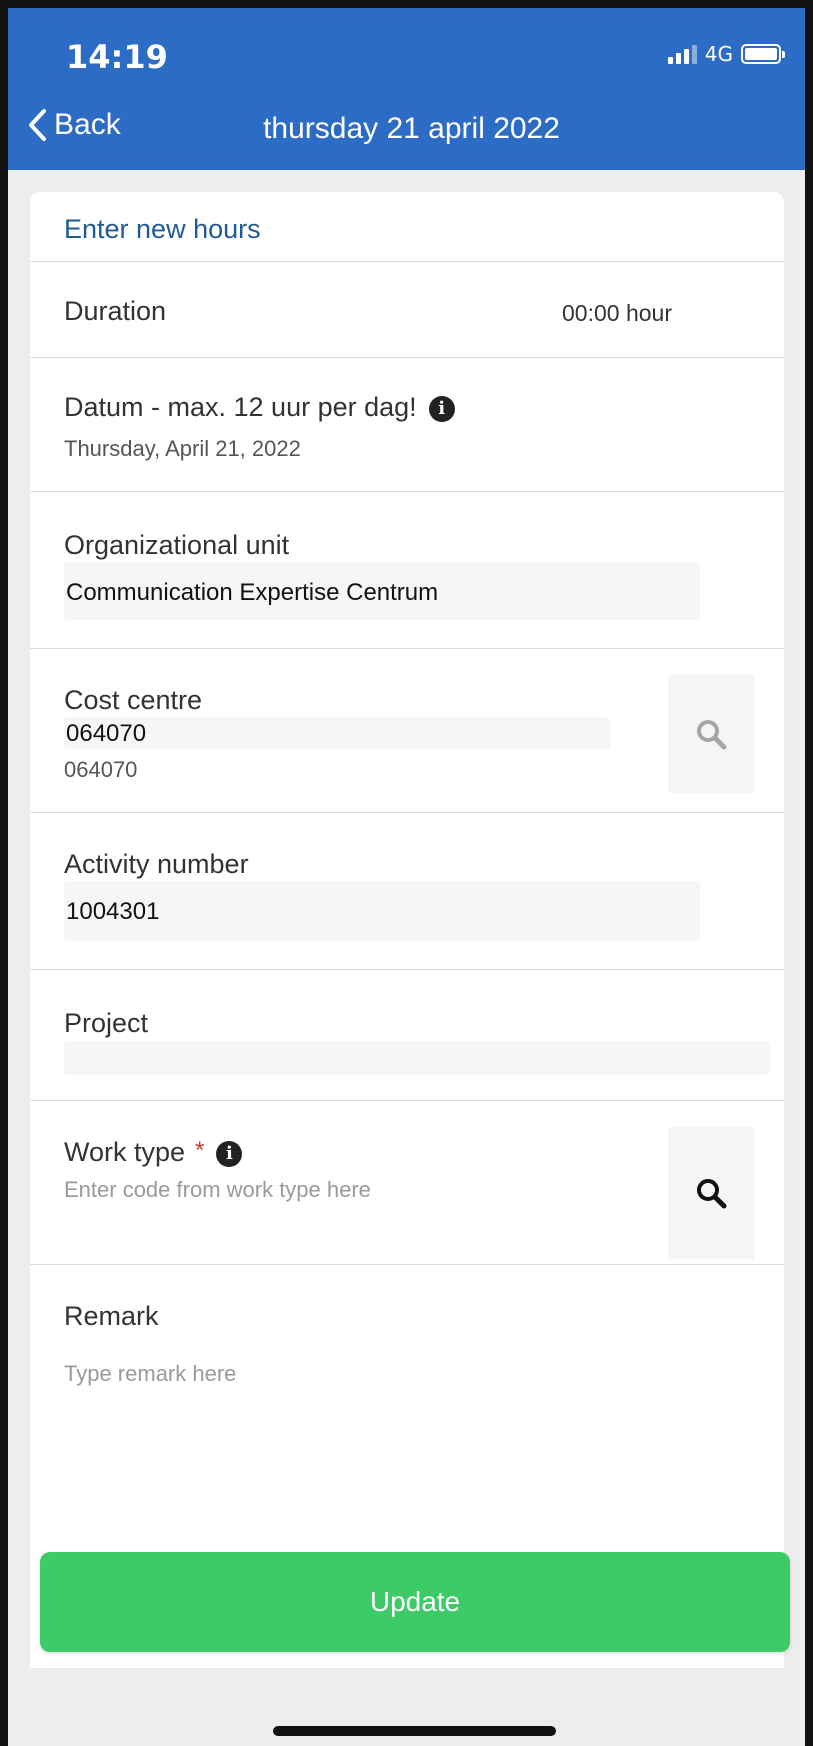 This screenshot has height=1746, width=813. Describe the element at coordinates (407, 1035) in the screenshot. I see `project-row: Project` at that location.